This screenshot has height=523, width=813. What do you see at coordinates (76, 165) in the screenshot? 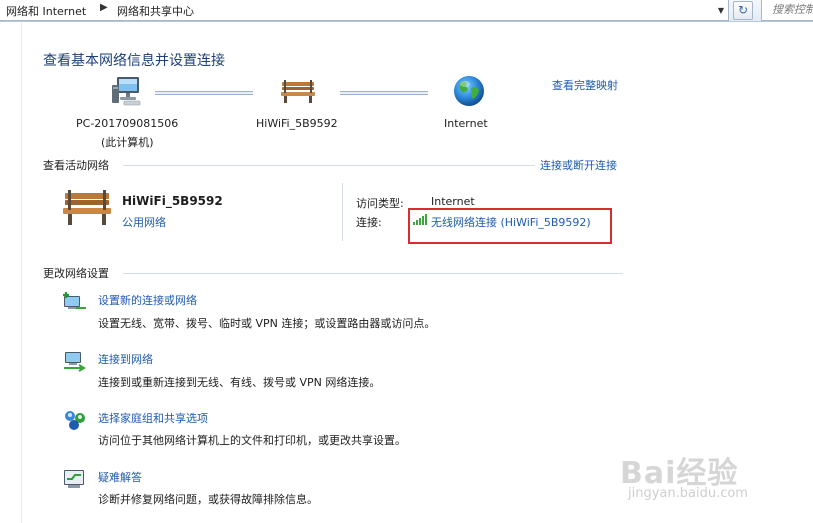
I see `active-networks-heading: 查看活动网络` at bounding box center [76, 165].